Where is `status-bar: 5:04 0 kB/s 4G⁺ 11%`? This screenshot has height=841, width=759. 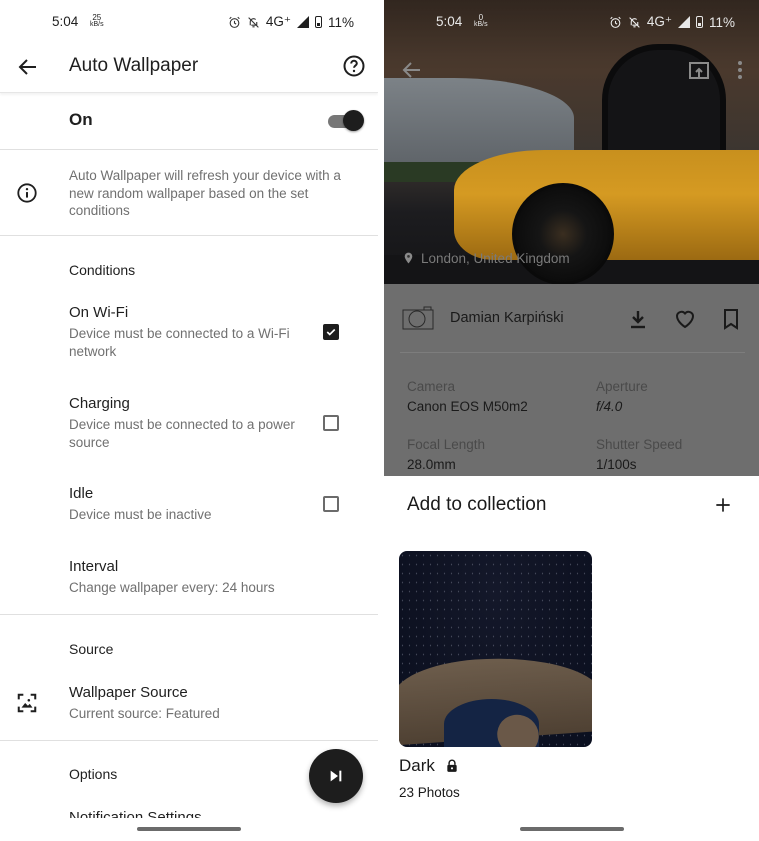
status-bar: 5:04 0 kB/s 4G⁺ 11% is located at coordinates (571, 22).